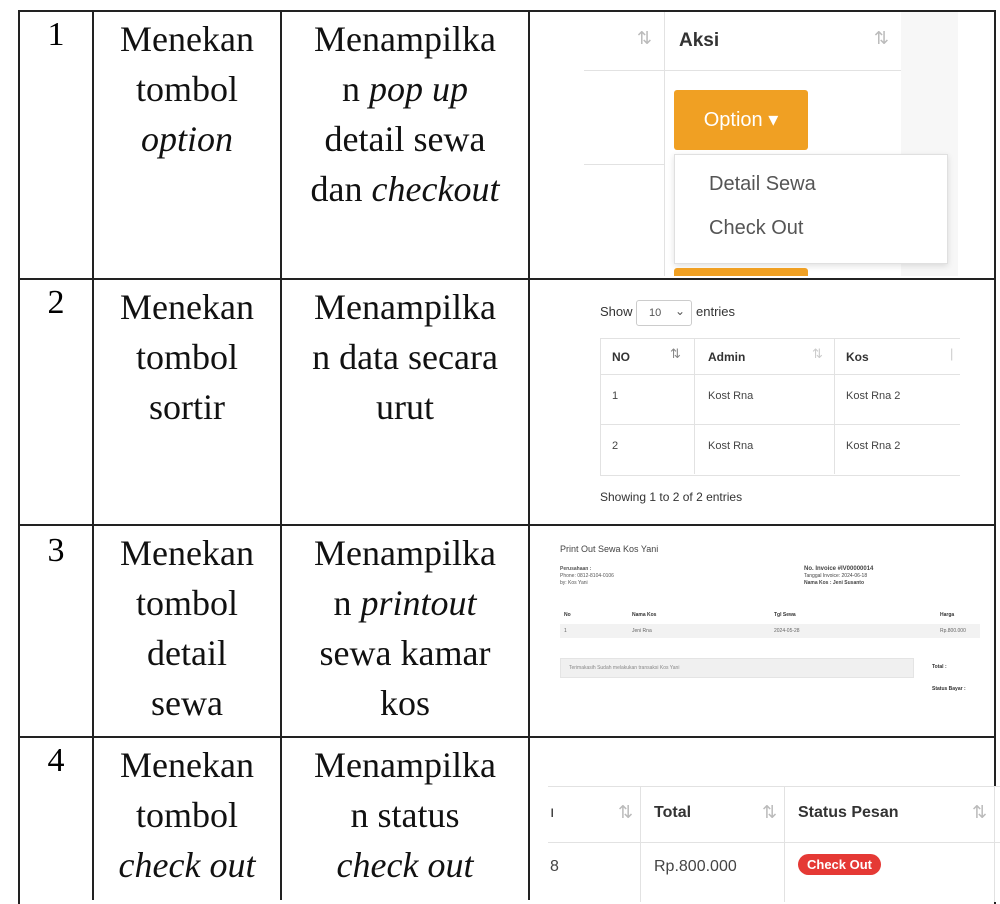 This screenshot has width=1000, height=904. What do you see at coordinates (951, 353) in the screenshot?
I see `sort-icon: |` at bounding box center [951, 353].